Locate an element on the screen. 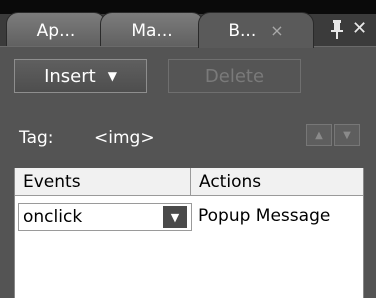  arrow-down-icon: ▼ is located at coordinates (347, 135).